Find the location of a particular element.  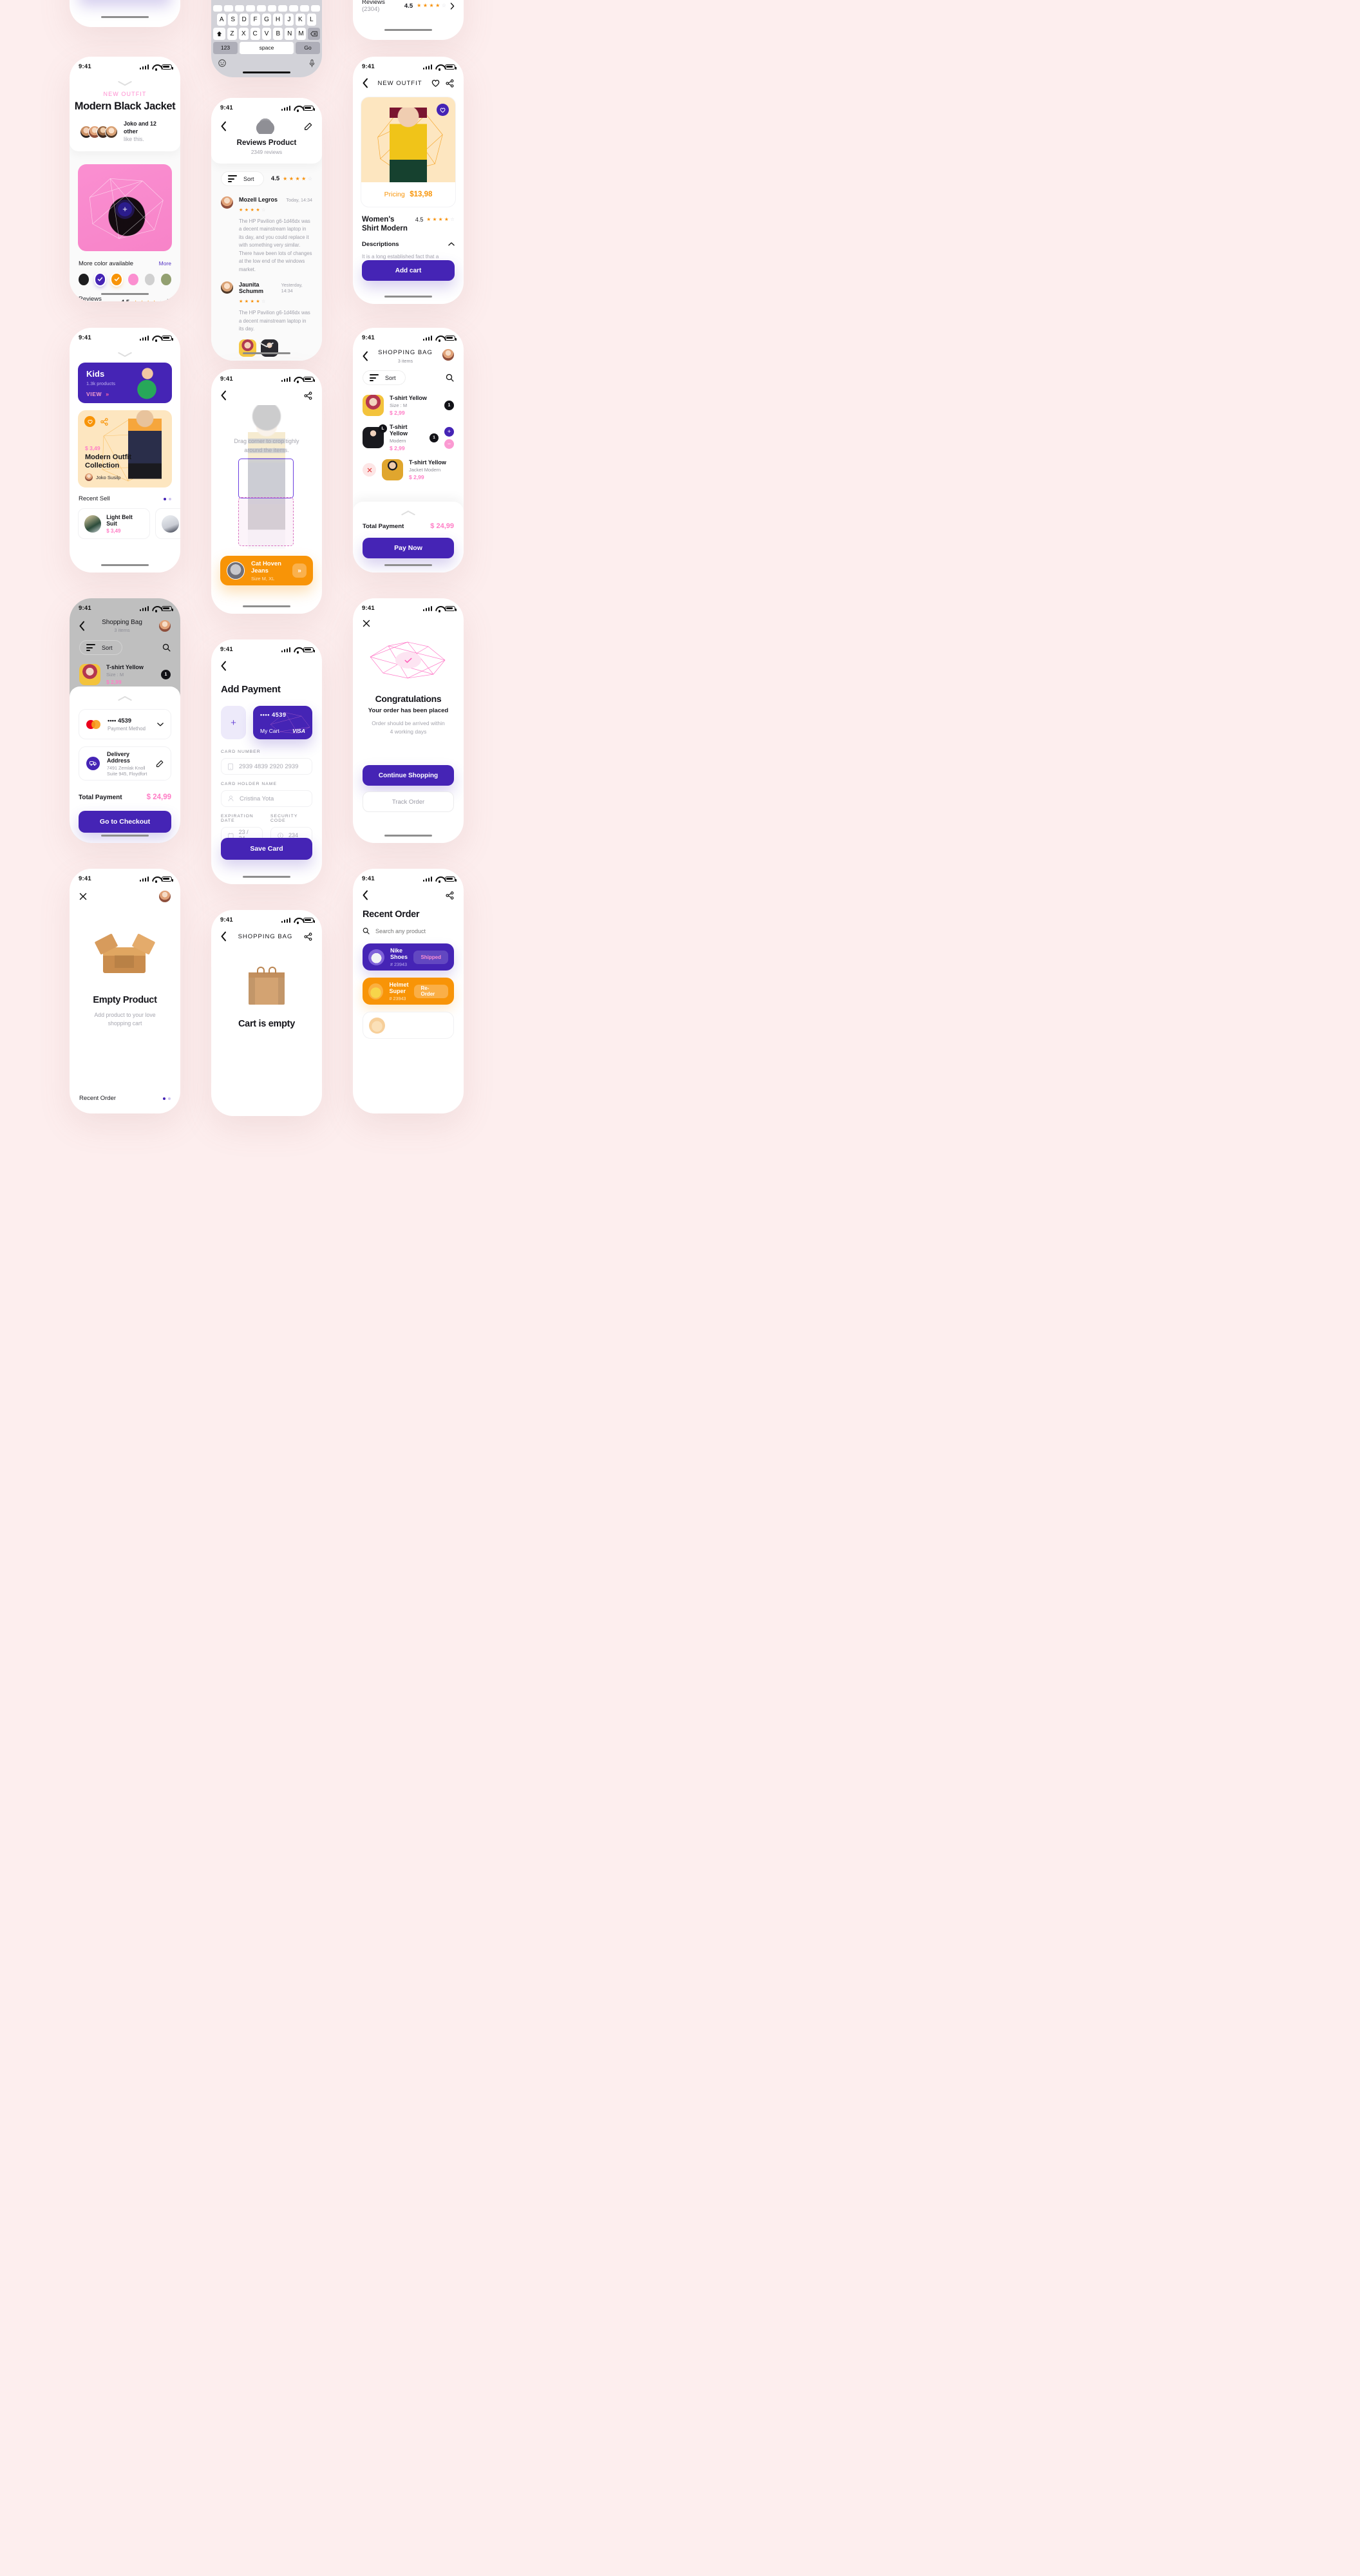

pay-now-button: Pay Now is located at coordinates (408, 548).